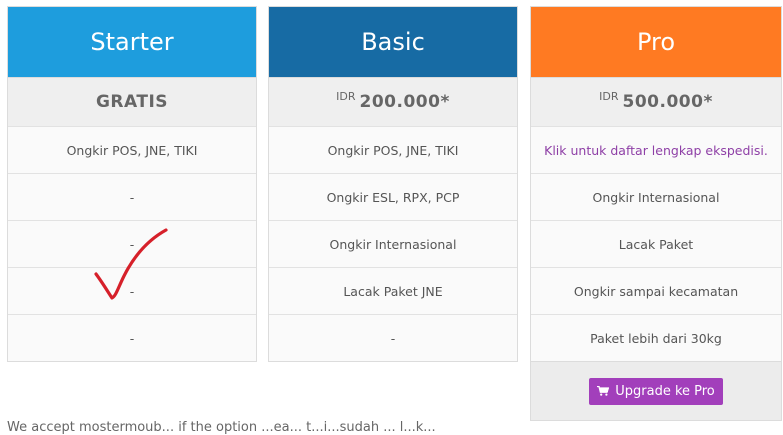  I want to click on plan-price-value: GRATIS, so click(132, 102).